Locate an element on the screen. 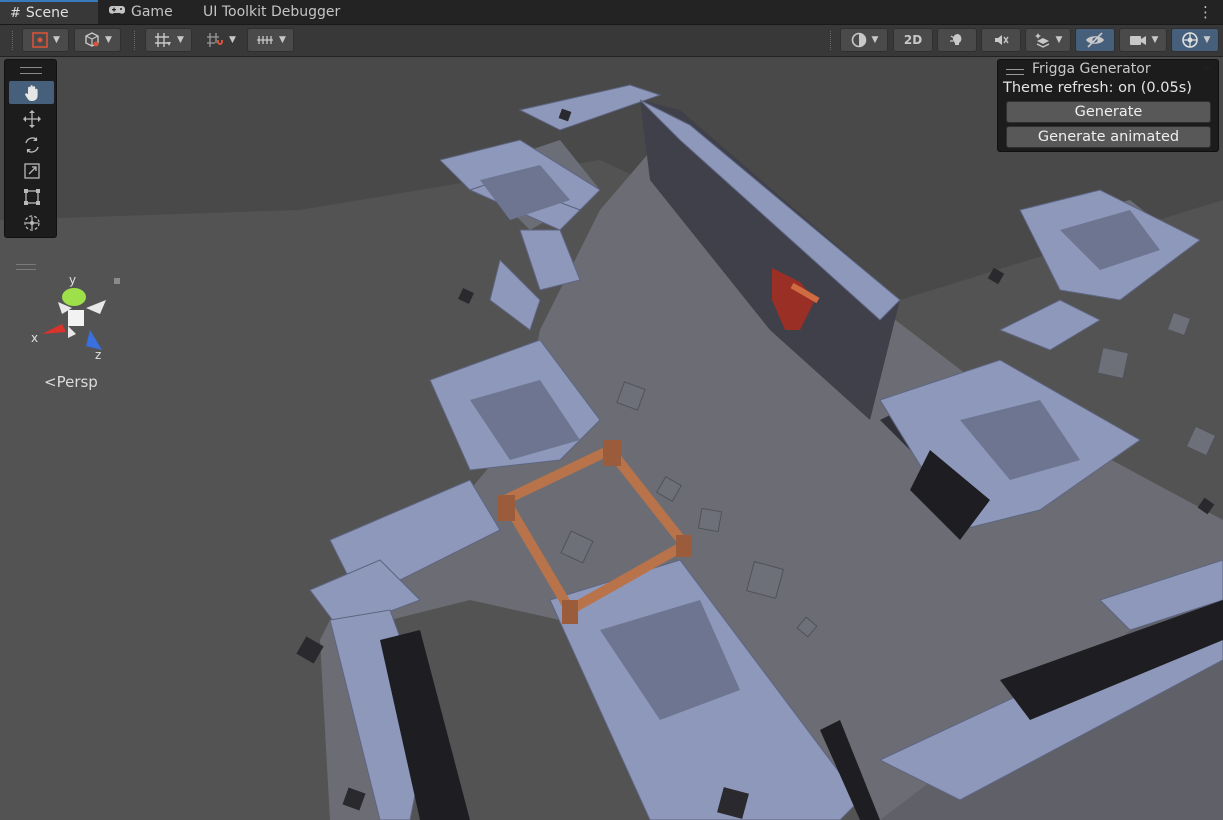  move-arrows-icon is located at coordinates (31, 118).